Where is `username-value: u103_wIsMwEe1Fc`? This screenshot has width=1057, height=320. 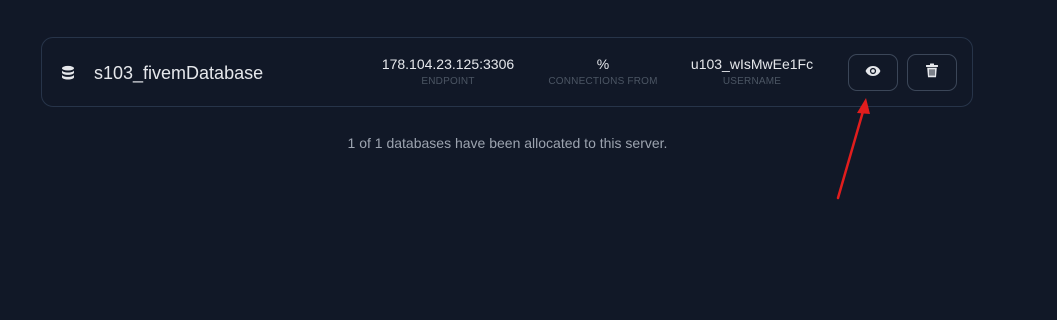
username-value: u103_wIsMwEe1Fc is located at coordinates (752, 64).